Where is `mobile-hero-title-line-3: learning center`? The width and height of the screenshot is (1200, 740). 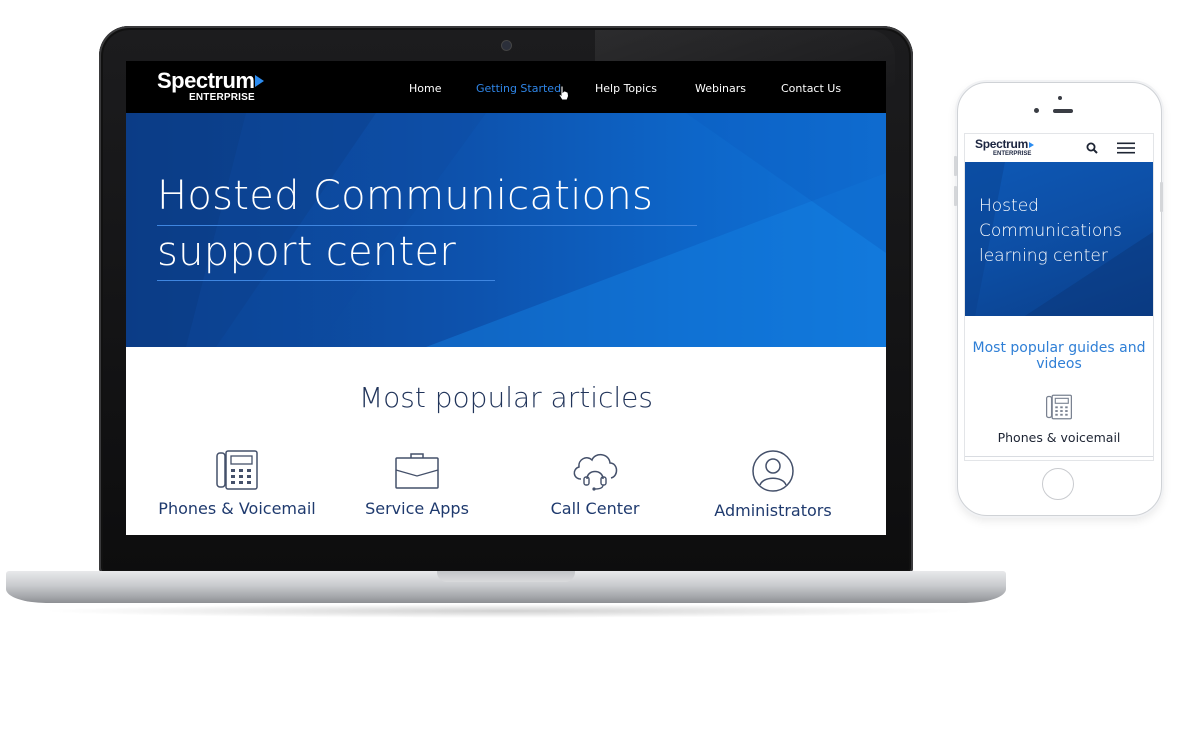
mobile-hero-title-line-3: learning center is located at coordinates (1043, 256).